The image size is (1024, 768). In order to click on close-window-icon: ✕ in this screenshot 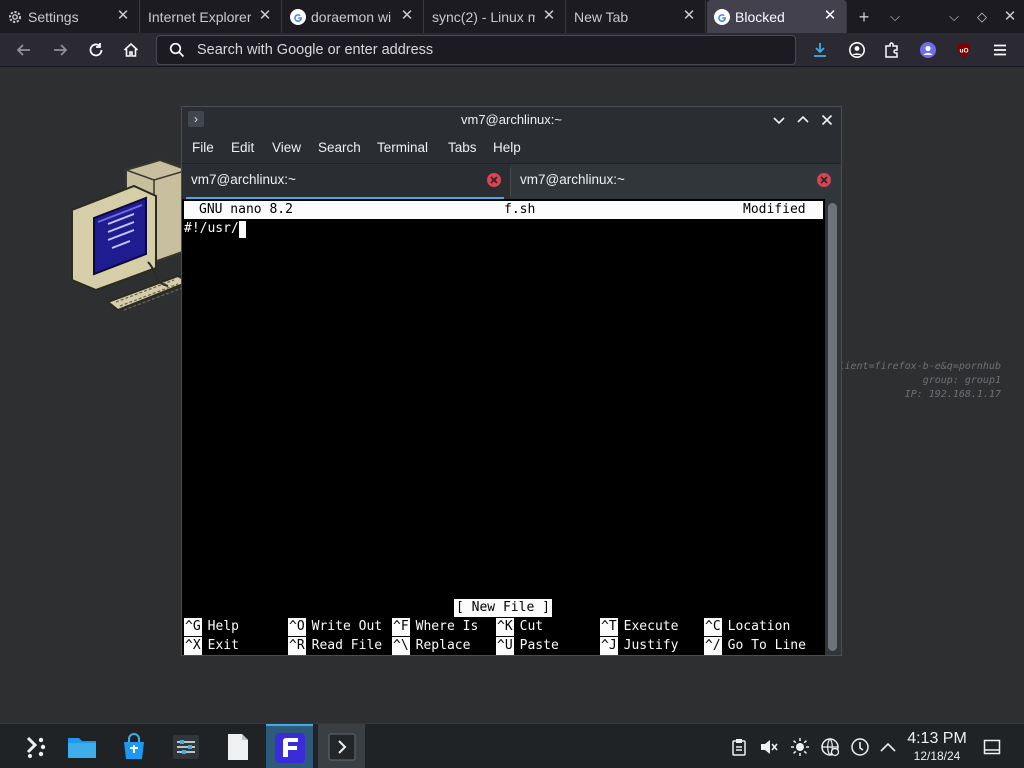, I will do `click(1010, 17)`.